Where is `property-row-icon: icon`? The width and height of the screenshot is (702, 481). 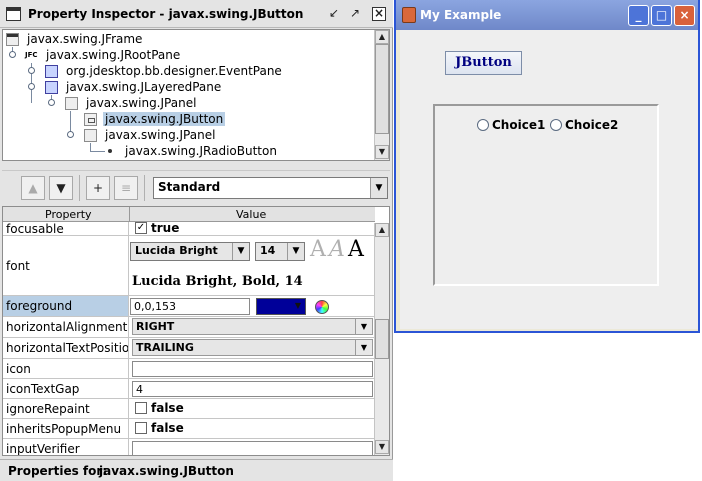 property-row-icon: icon is located at coordinates (189, 369).